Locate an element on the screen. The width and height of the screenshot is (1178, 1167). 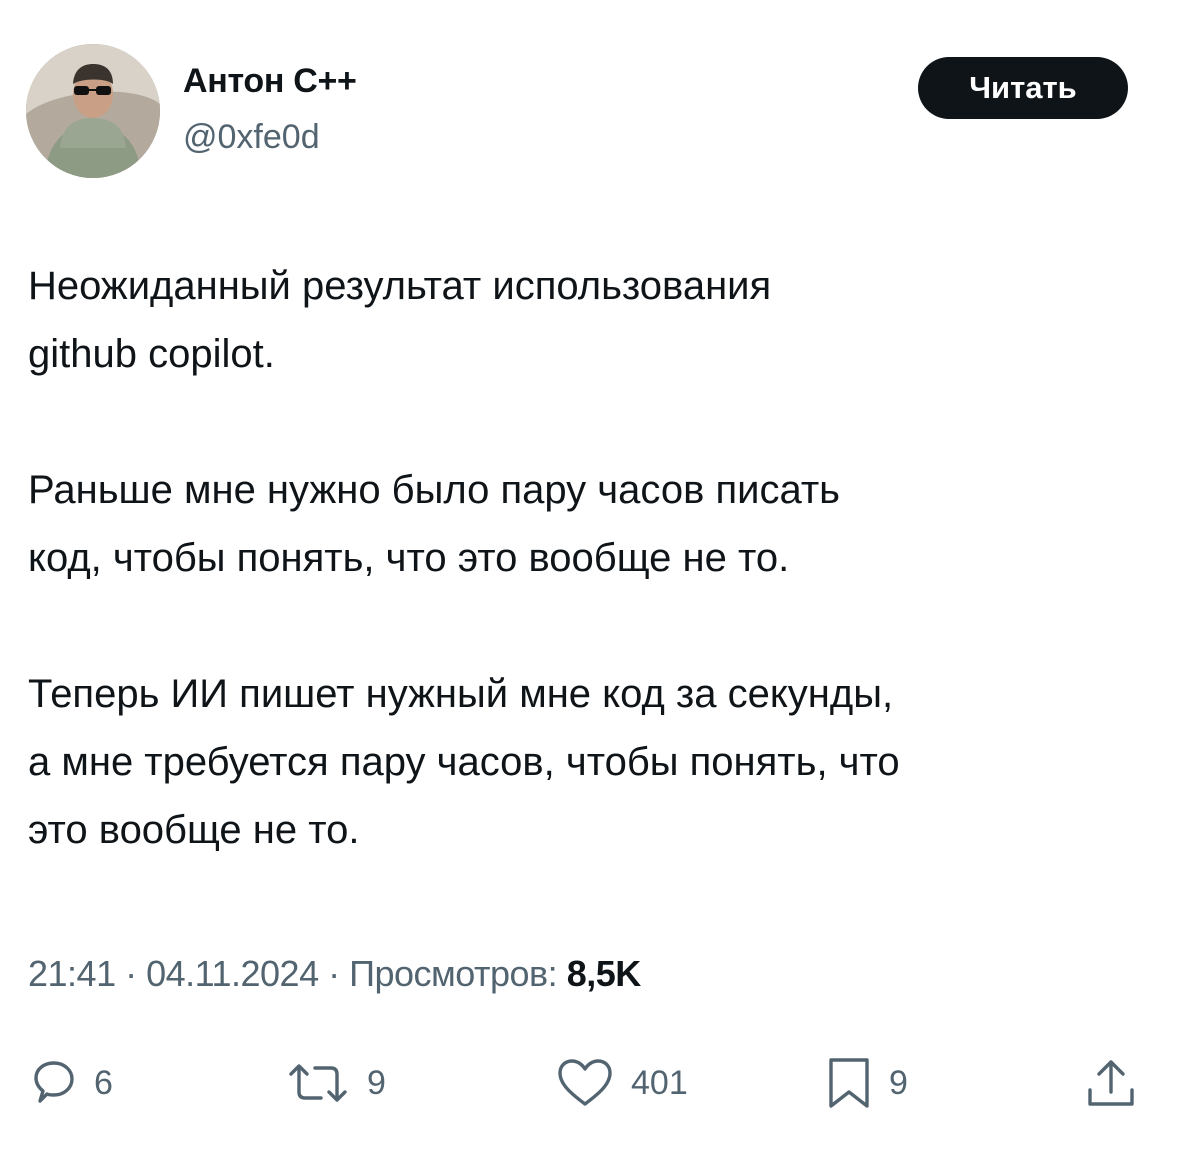
follow-button: Читать is located at coordinates (1023, 88).